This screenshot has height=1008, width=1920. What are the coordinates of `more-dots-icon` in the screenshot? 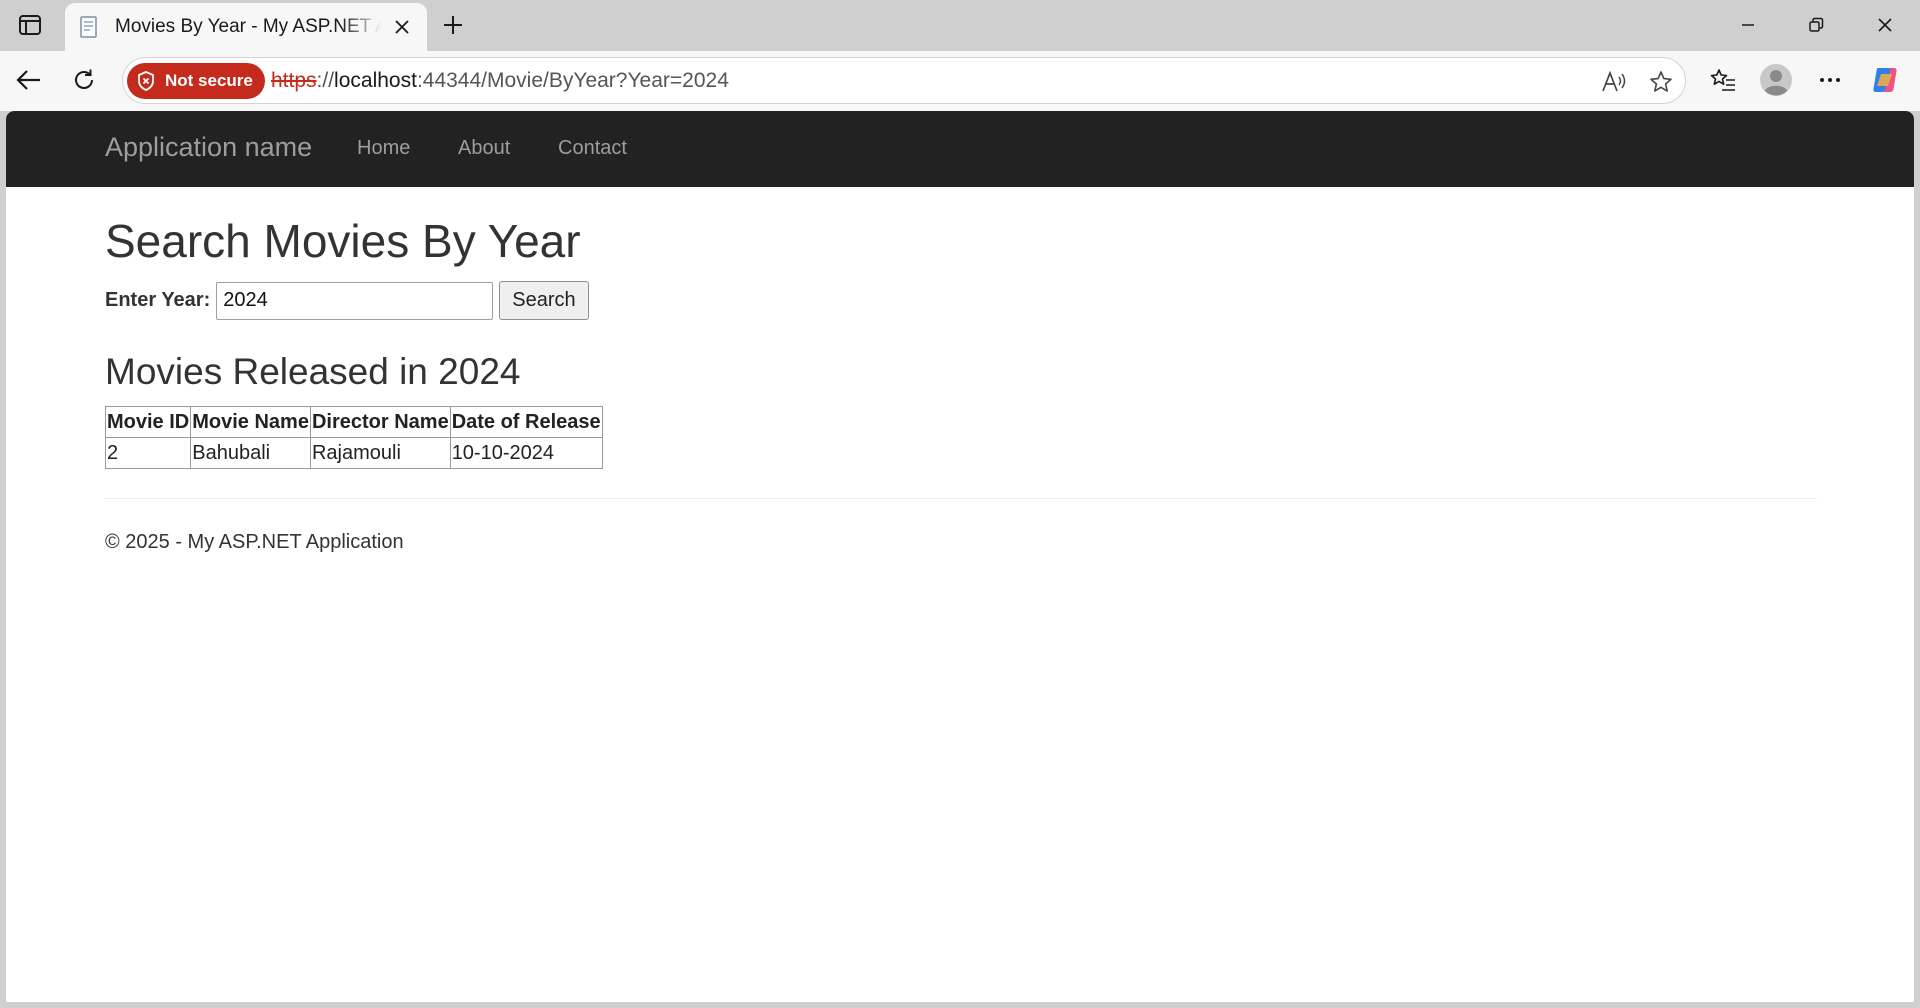 It's located at (1830, 80).